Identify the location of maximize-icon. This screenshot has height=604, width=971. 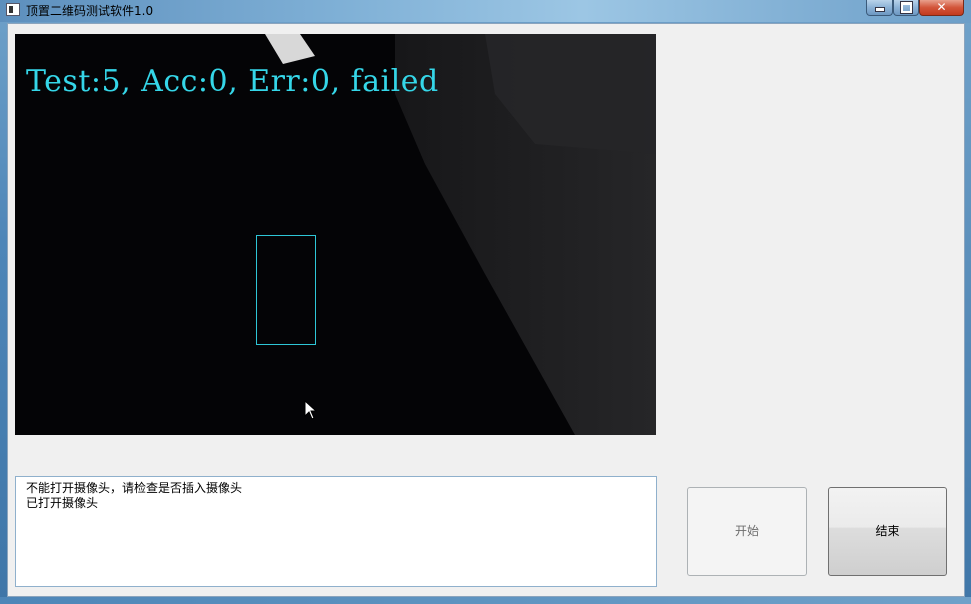
(906, 7).